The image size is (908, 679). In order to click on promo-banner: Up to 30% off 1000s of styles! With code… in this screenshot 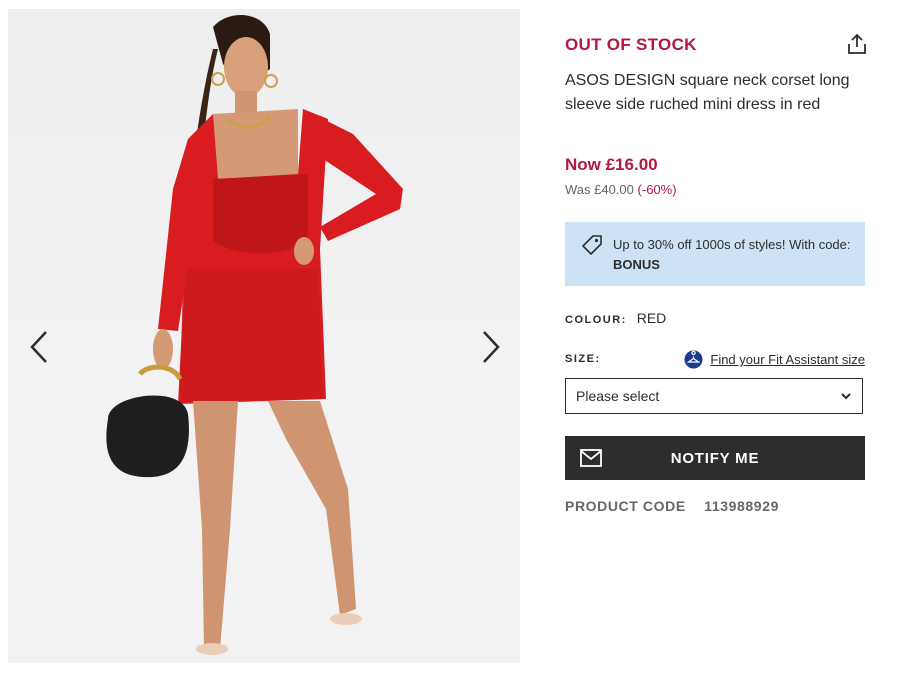, I will do `click(715, 254)`.